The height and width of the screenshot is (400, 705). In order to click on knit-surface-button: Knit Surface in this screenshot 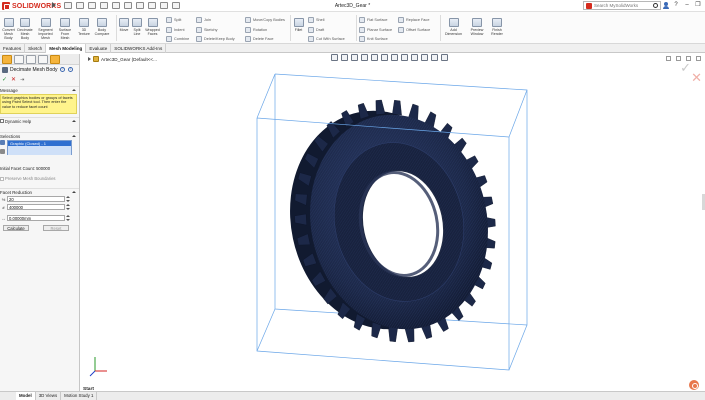, I will do `click(373, 39)`.